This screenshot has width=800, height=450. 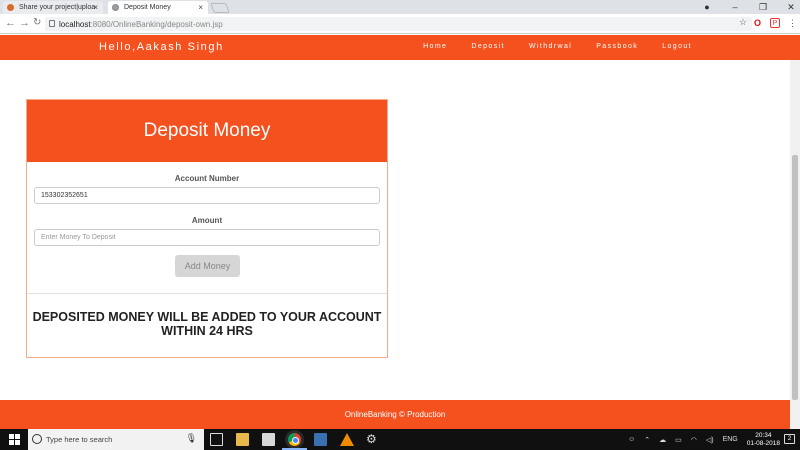 What do you see at coordinates (550, 46) in the screenshot?
I see `nav-link-withdrawal: Withdrwal` at bounding box center [550, 46].